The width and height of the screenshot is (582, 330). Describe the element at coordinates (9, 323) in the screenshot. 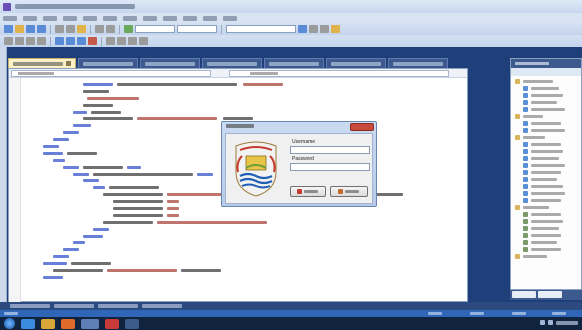

I see `start-orb-icon` at that location.